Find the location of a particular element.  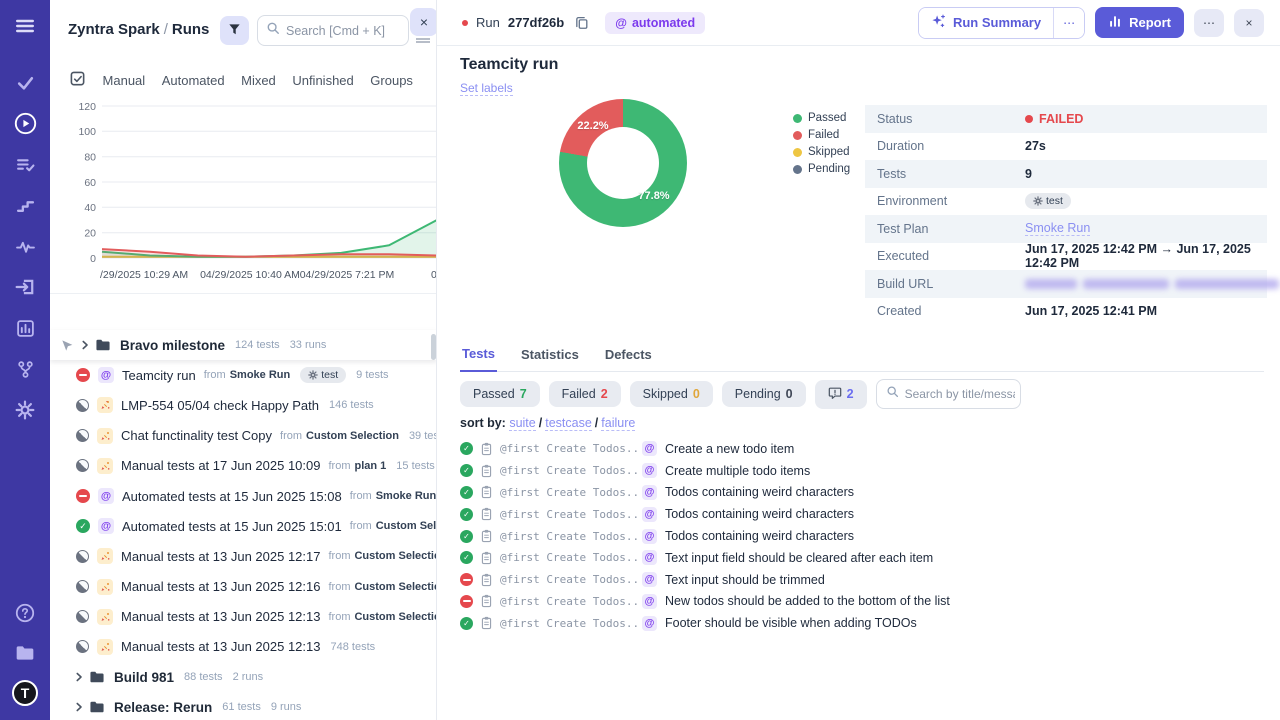

tab-mixed: Mixed is located at coordinates (258, 80).